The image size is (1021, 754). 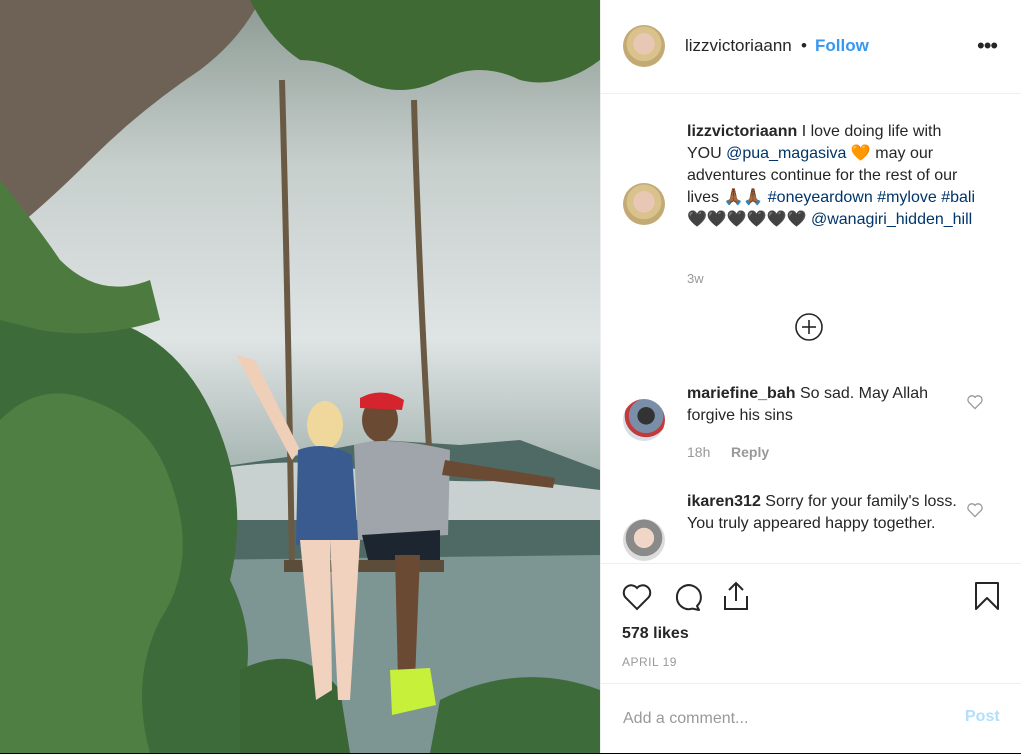 I want to click on orange-heart-emoji: 🧡, so click(x=860, y=153).